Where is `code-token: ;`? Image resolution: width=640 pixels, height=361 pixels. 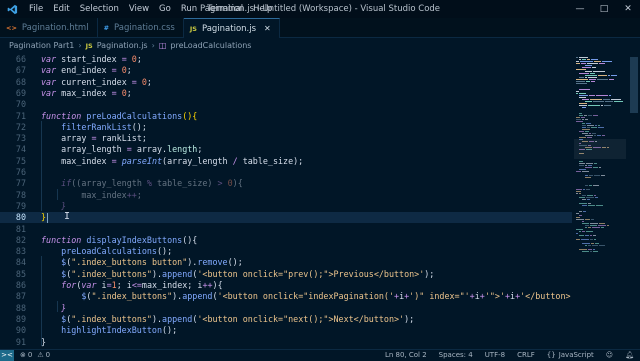
code-token: ; is located at coordinates (200, 149).